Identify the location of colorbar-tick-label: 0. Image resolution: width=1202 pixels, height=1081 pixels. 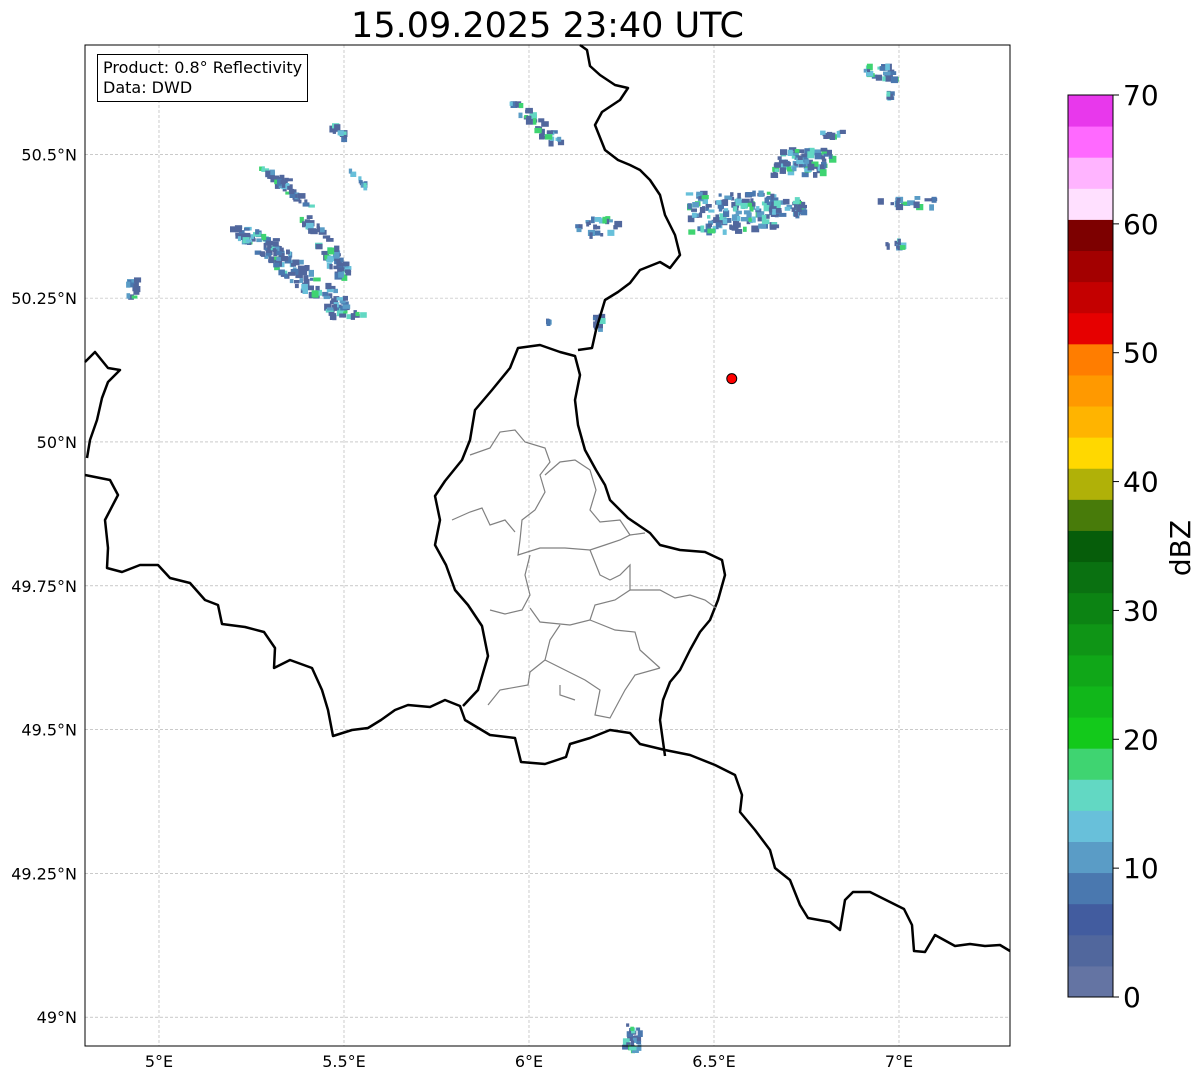
(1132, 997).